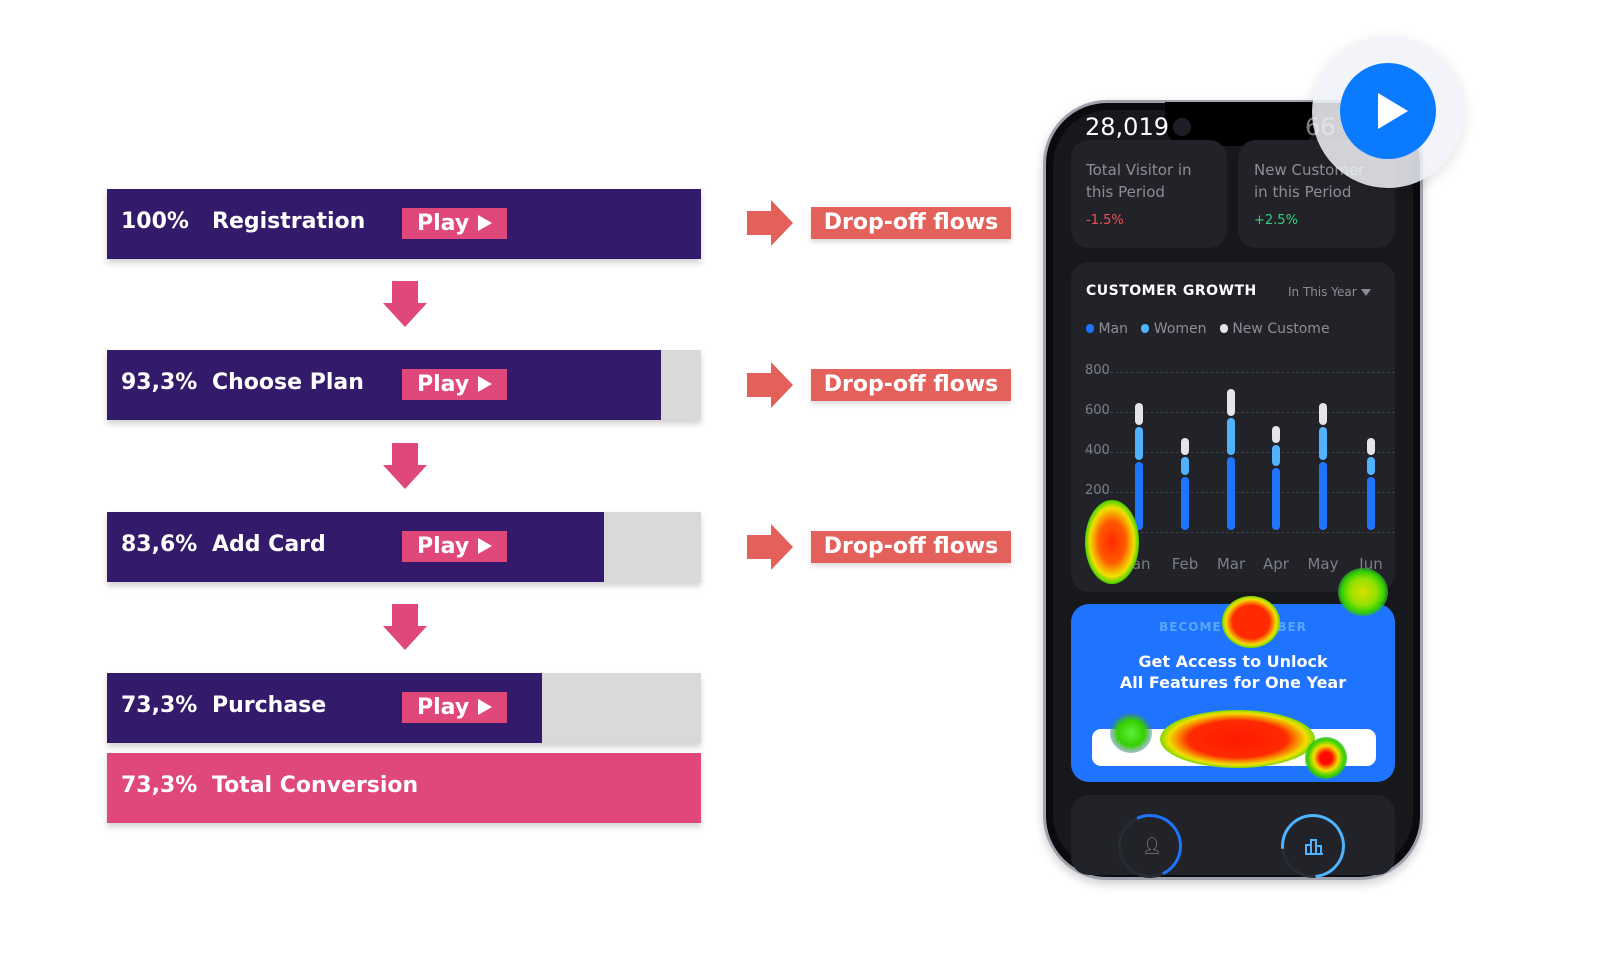 The height and width of the screenshot is (966, 1603). I want to click on camera-icon, so click(1182, 127).